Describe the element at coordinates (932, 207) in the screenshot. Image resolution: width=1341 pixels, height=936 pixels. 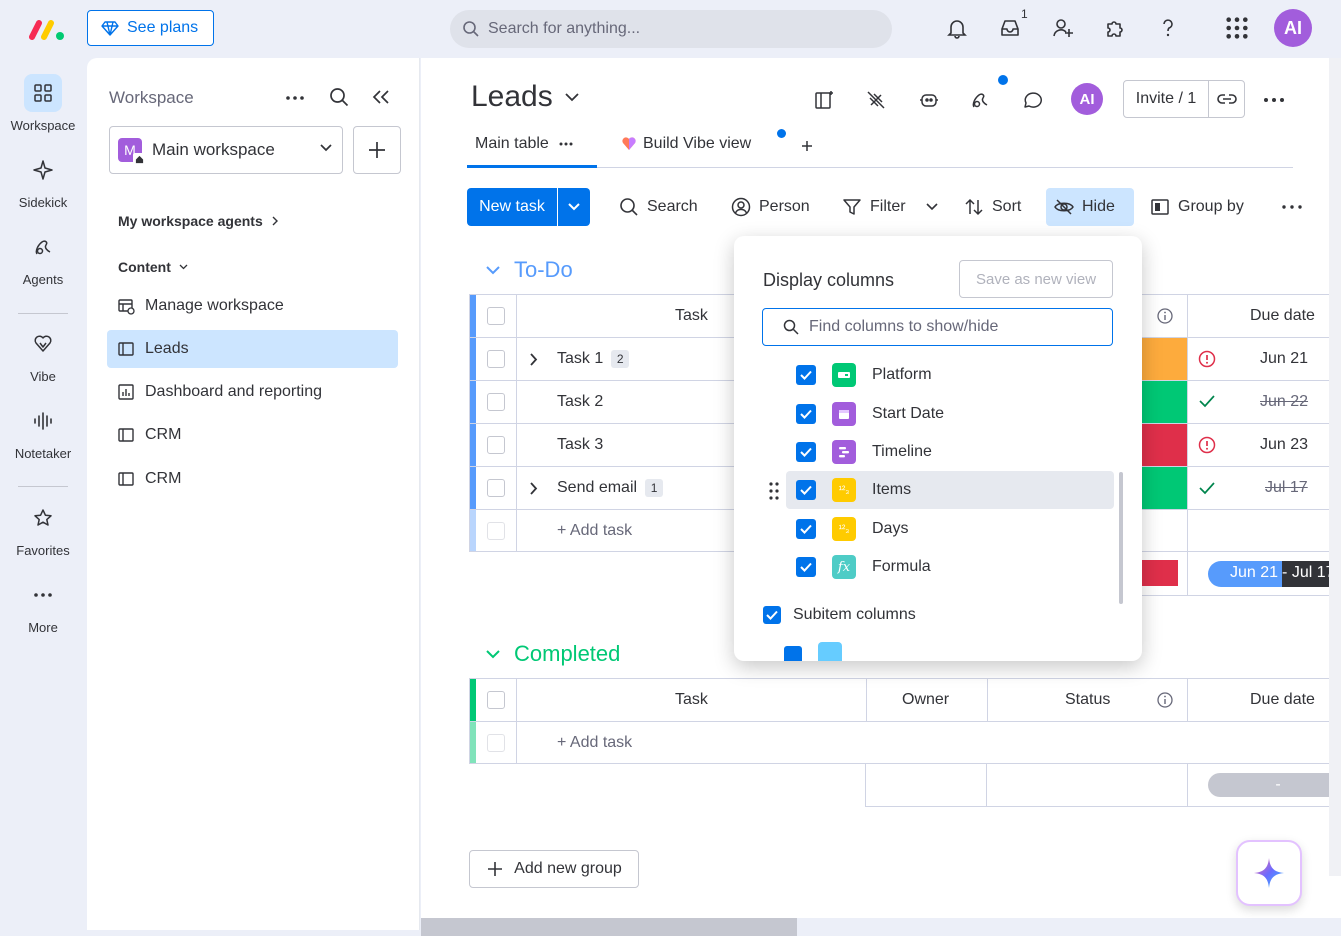
I see `filter-dropdown-icon` at that location.